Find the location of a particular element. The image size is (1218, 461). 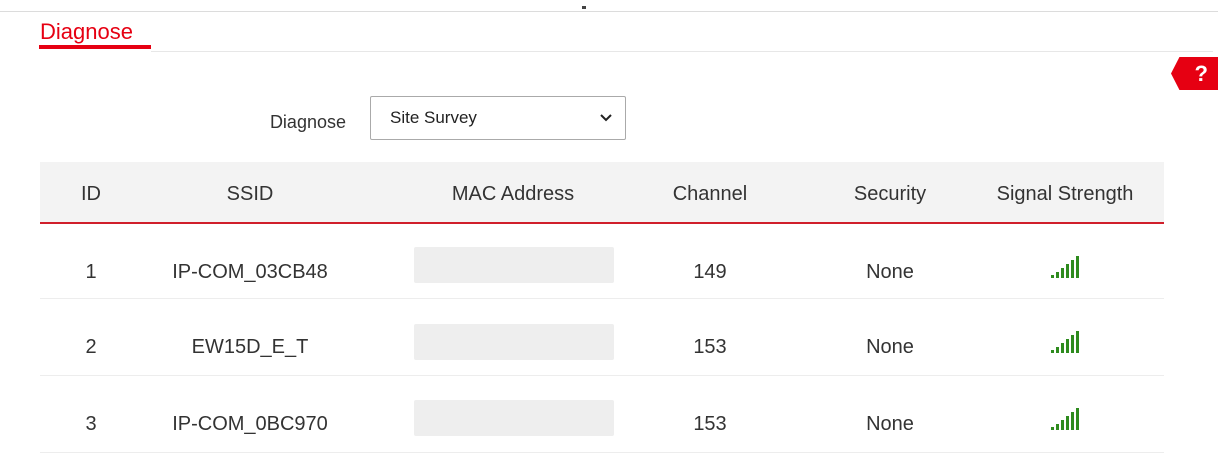

row-id: 1 is located at coordinates (91, 272).